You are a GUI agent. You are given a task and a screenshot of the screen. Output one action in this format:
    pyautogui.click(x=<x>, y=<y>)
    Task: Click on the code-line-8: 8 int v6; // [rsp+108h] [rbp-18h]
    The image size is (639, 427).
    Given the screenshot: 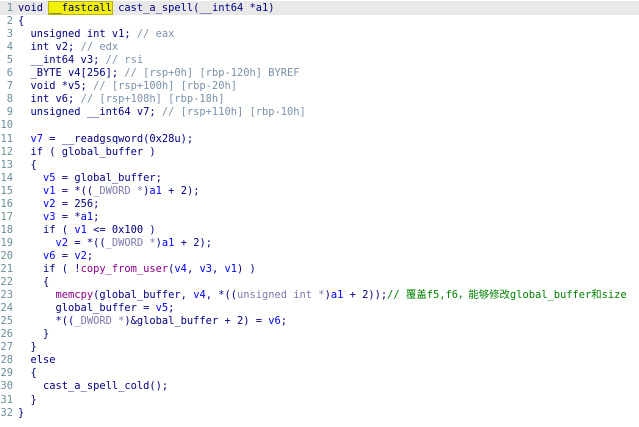 What is the action you would take?
    pyautogui.click(x=112, y=99)
    